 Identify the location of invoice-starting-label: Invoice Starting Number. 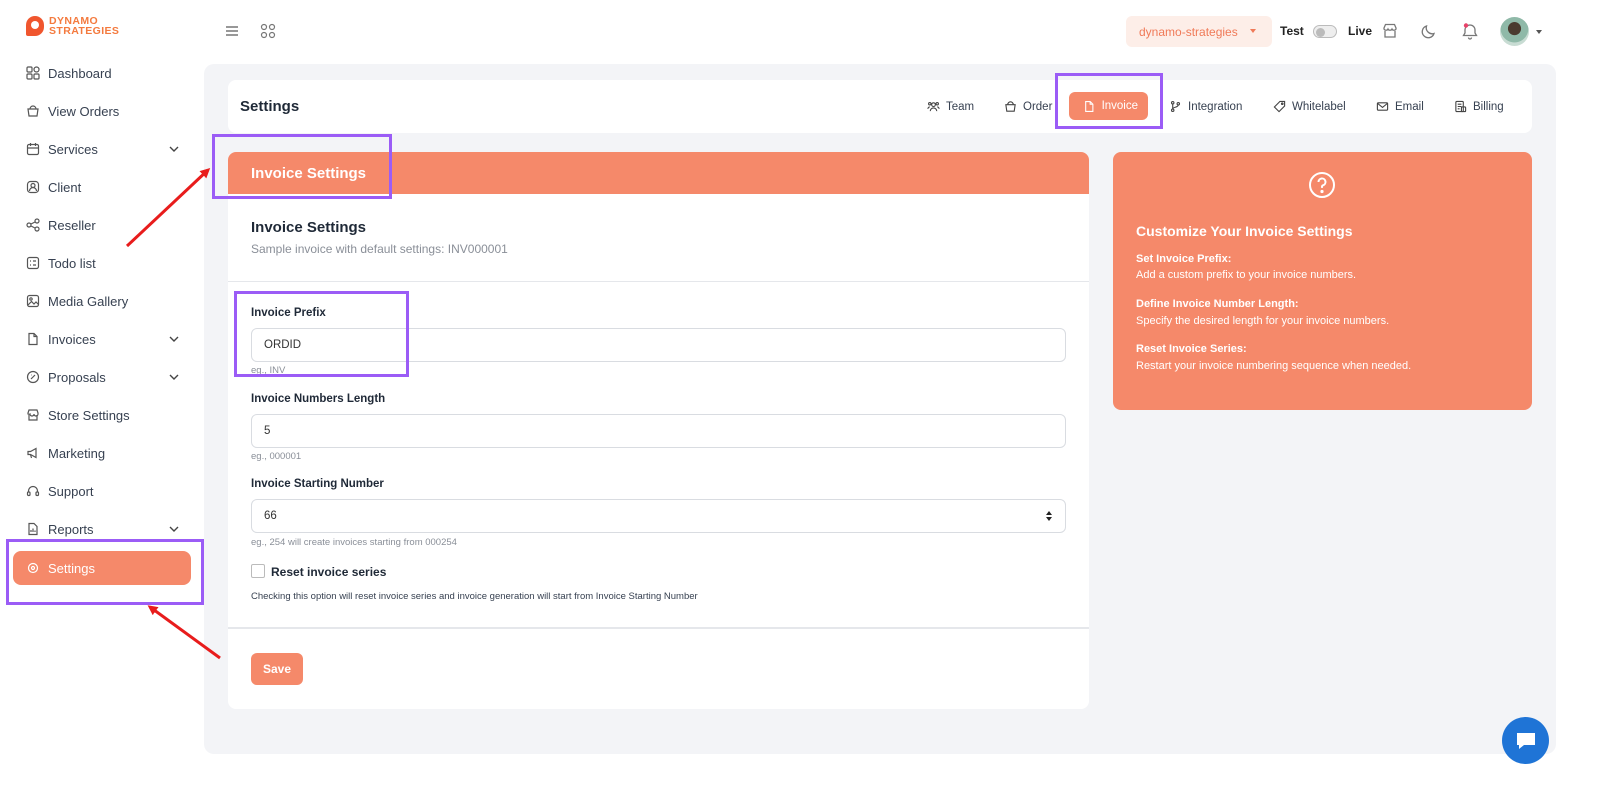
(317, 484).